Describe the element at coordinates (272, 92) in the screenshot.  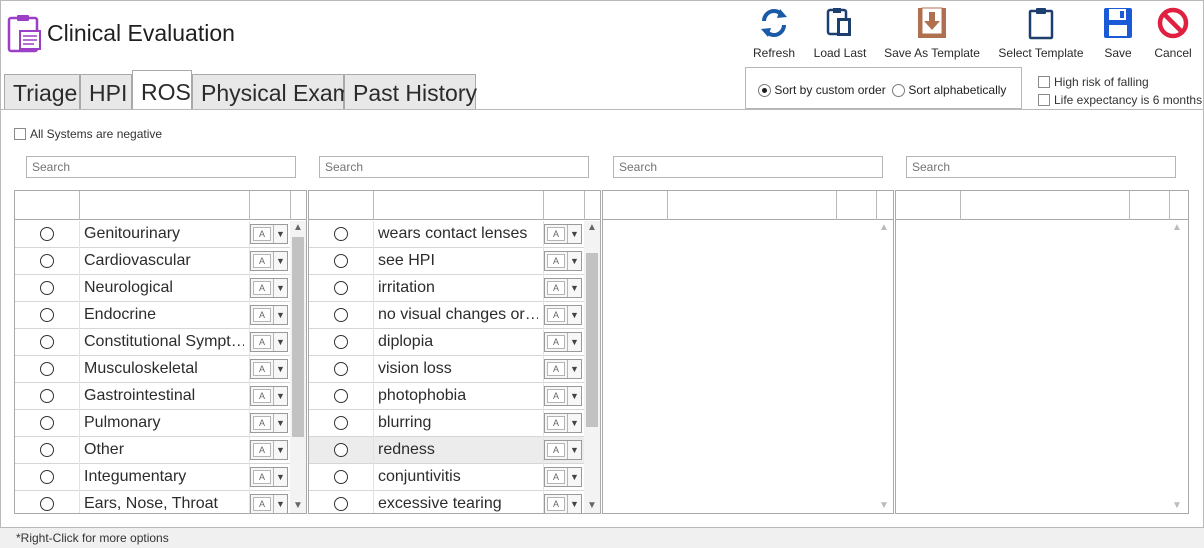
I see `tab-physical-exam: Physical Exam` at that location.